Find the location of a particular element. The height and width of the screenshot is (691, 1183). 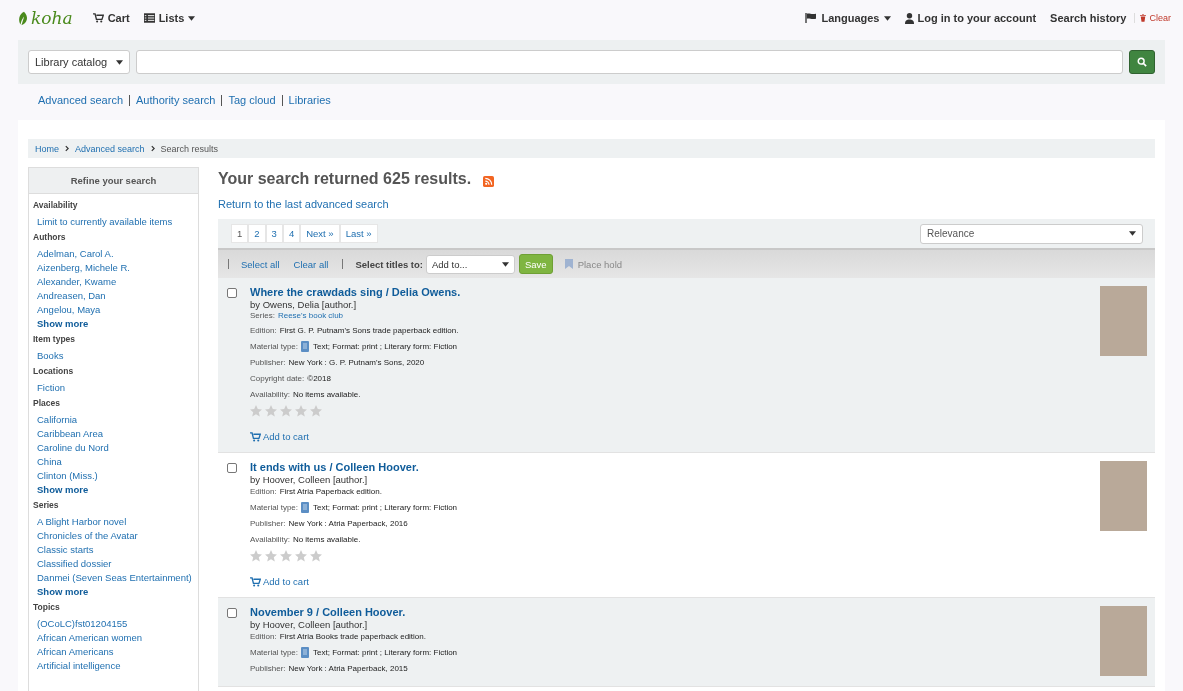

nav-link: Tag cloud is located at coordinates (248, 100).